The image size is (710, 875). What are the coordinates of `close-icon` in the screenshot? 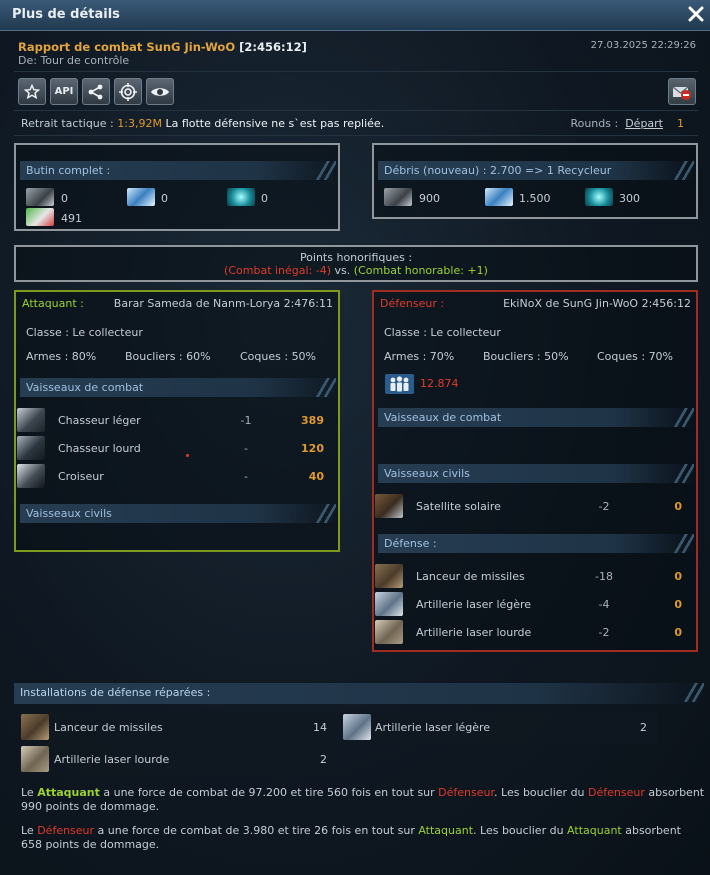 It's located at (696, 14).